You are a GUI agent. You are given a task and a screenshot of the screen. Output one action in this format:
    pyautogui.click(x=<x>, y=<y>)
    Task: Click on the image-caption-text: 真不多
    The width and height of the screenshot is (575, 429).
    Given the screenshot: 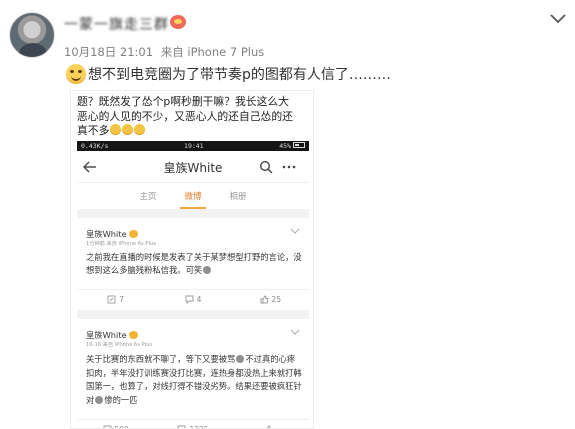 What is the action you would take?
    pyautogui.click(x=93, y=130)
    